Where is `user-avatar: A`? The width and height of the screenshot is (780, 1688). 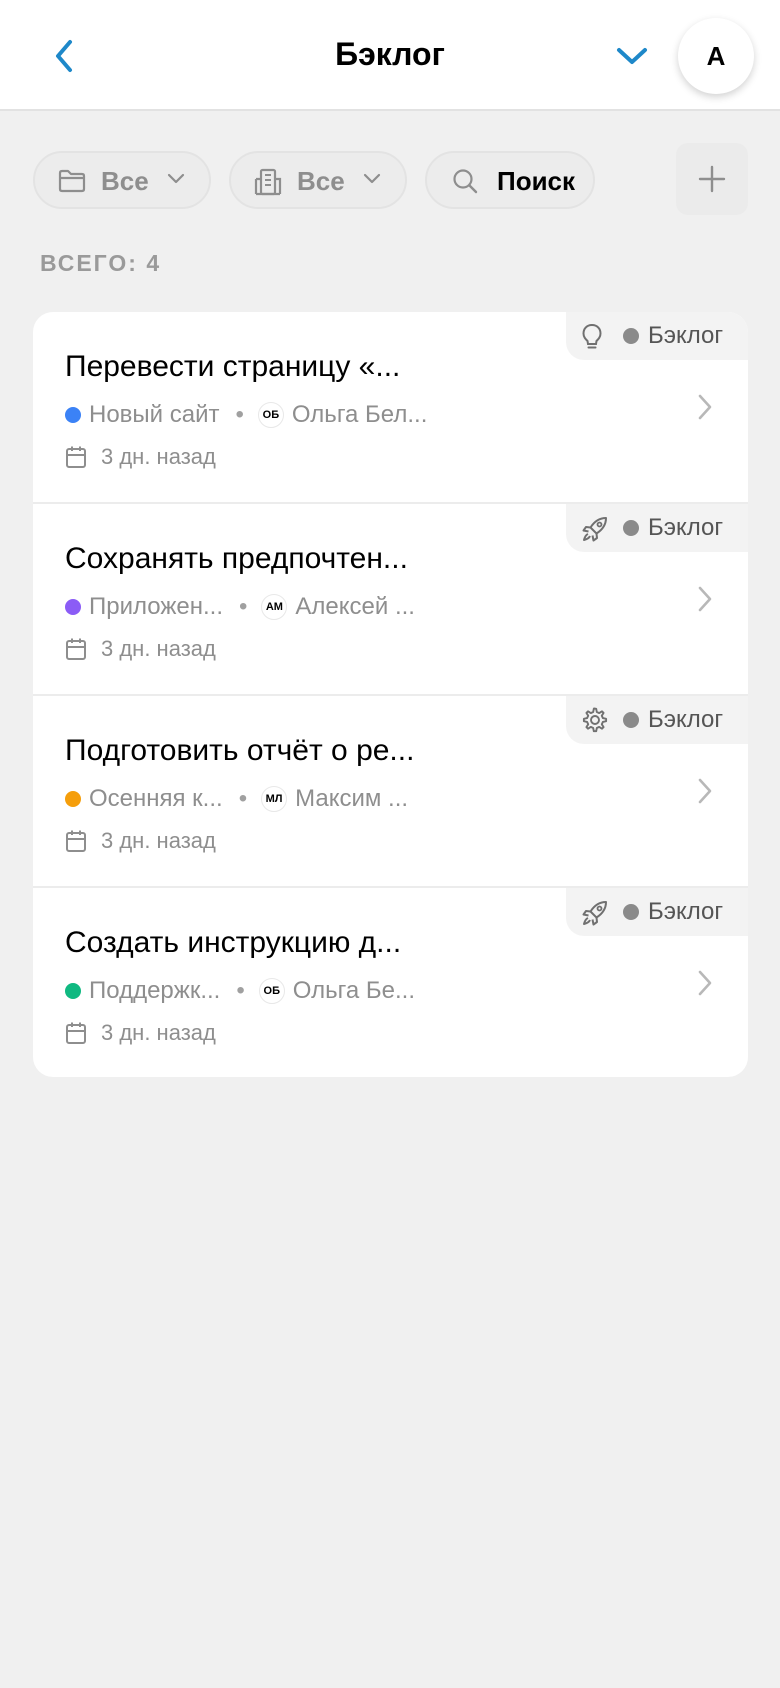
user-avatar: A is located at coordinates (716, 56).